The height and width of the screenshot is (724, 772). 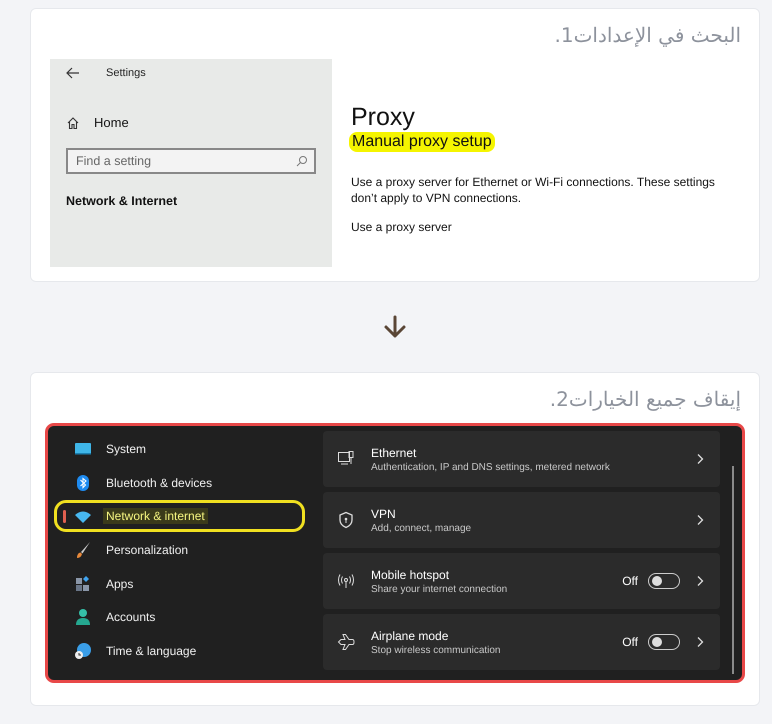 I want to click on row-subtitle: Authentication, IP and DNS settings, metered network, so click(x=491, y=467).